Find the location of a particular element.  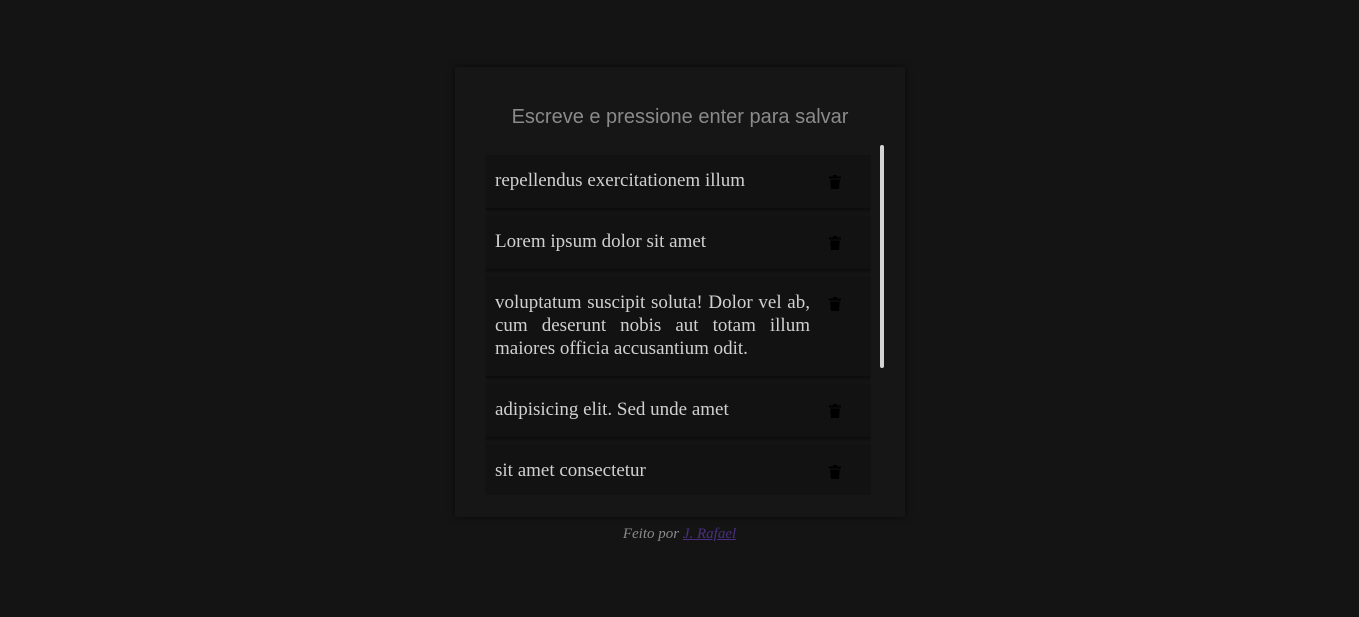

author-link: J. Rafael is located at coordinates (709, 534).